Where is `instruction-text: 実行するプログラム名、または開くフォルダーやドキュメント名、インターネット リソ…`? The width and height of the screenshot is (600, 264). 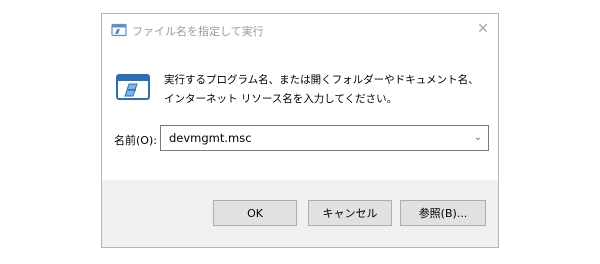
instruction-text: 実行するプログラム名、または開くフォルダーやドキュメント名、インターネット リソ… is located at coordinates (321, 89).